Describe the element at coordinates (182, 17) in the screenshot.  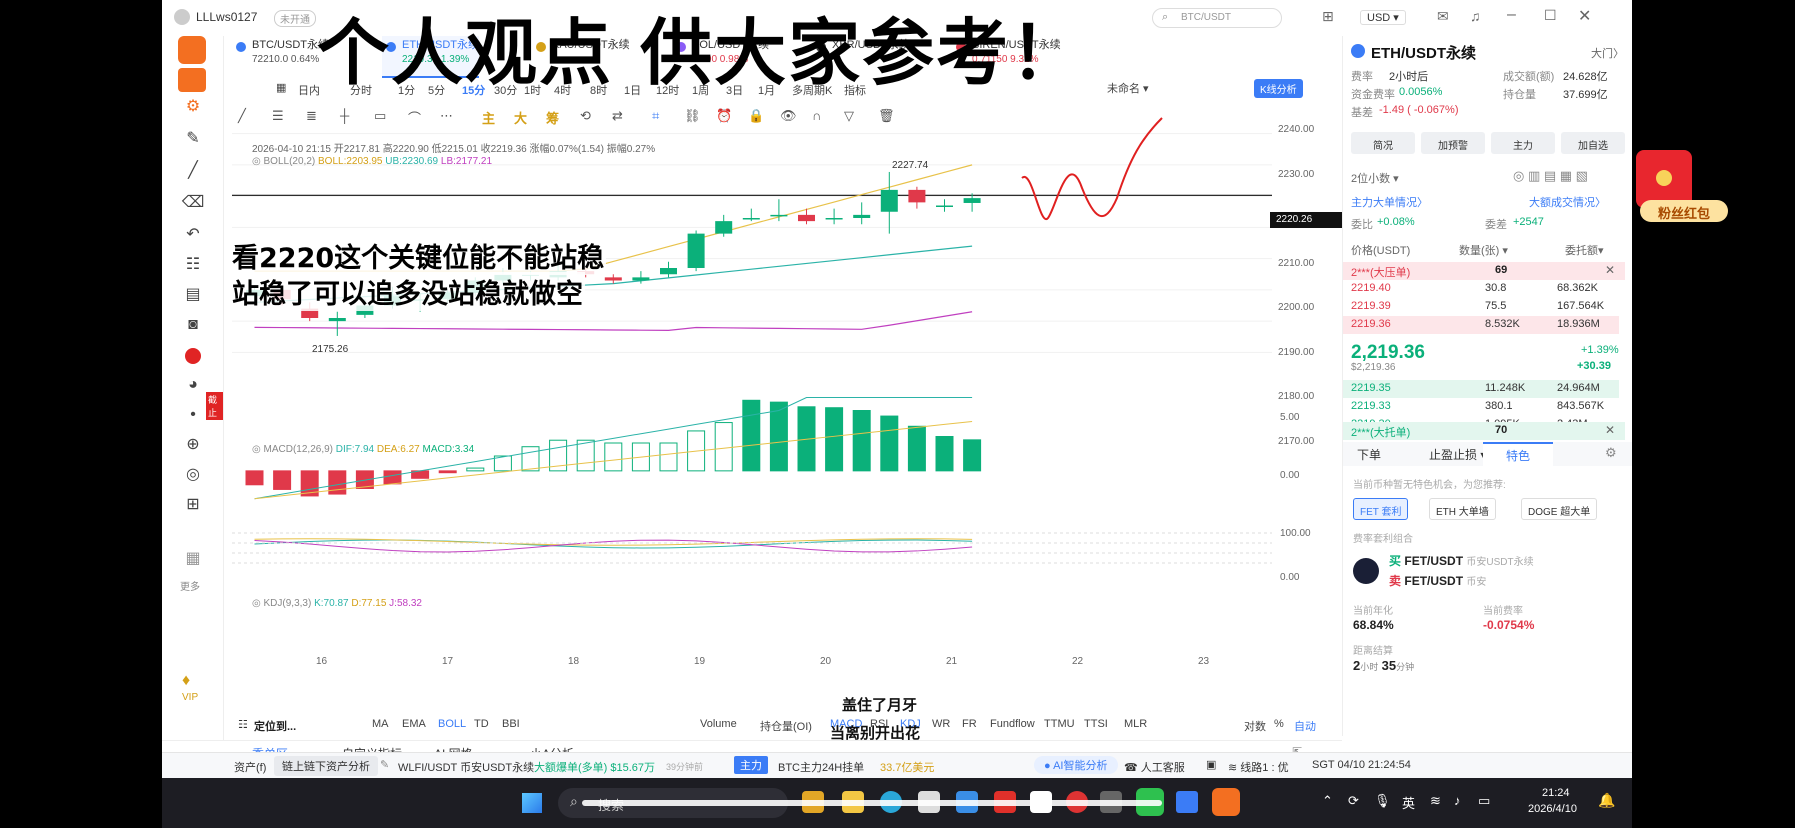
I see `user-avatar` at that location.